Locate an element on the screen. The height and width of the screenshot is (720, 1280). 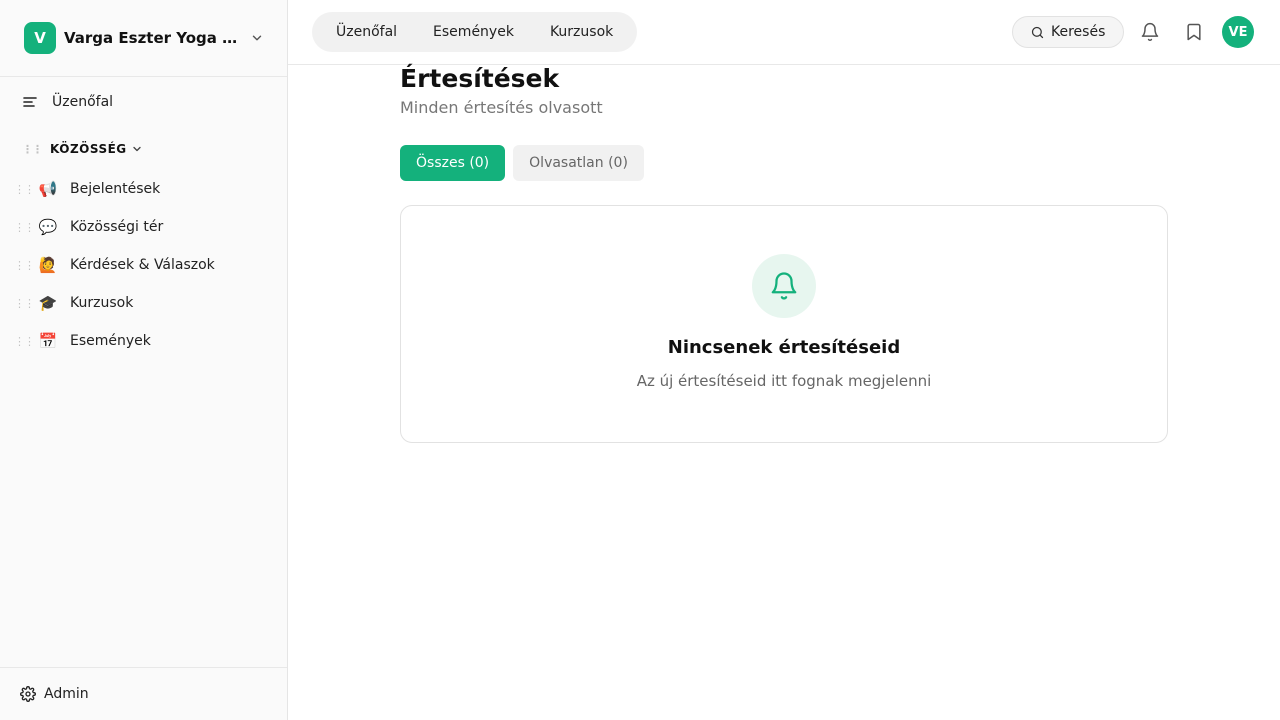
sidebar-item-events: ⋮⋮ 📅 Események is located at coordinates (144, 341).